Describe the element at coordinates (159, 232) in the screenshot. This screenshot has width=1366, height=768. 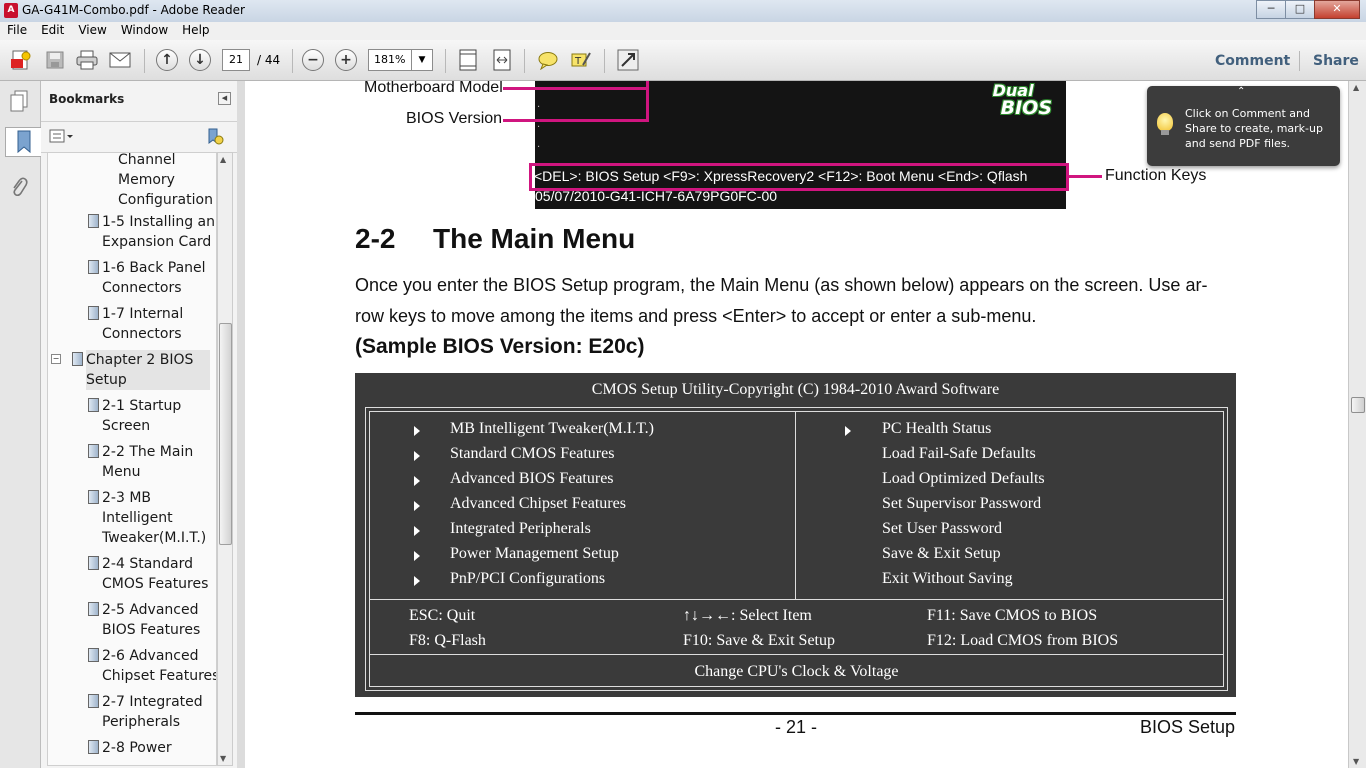
I see `bookmark-item: 1-5 Installing an Expansion Card` at that location.